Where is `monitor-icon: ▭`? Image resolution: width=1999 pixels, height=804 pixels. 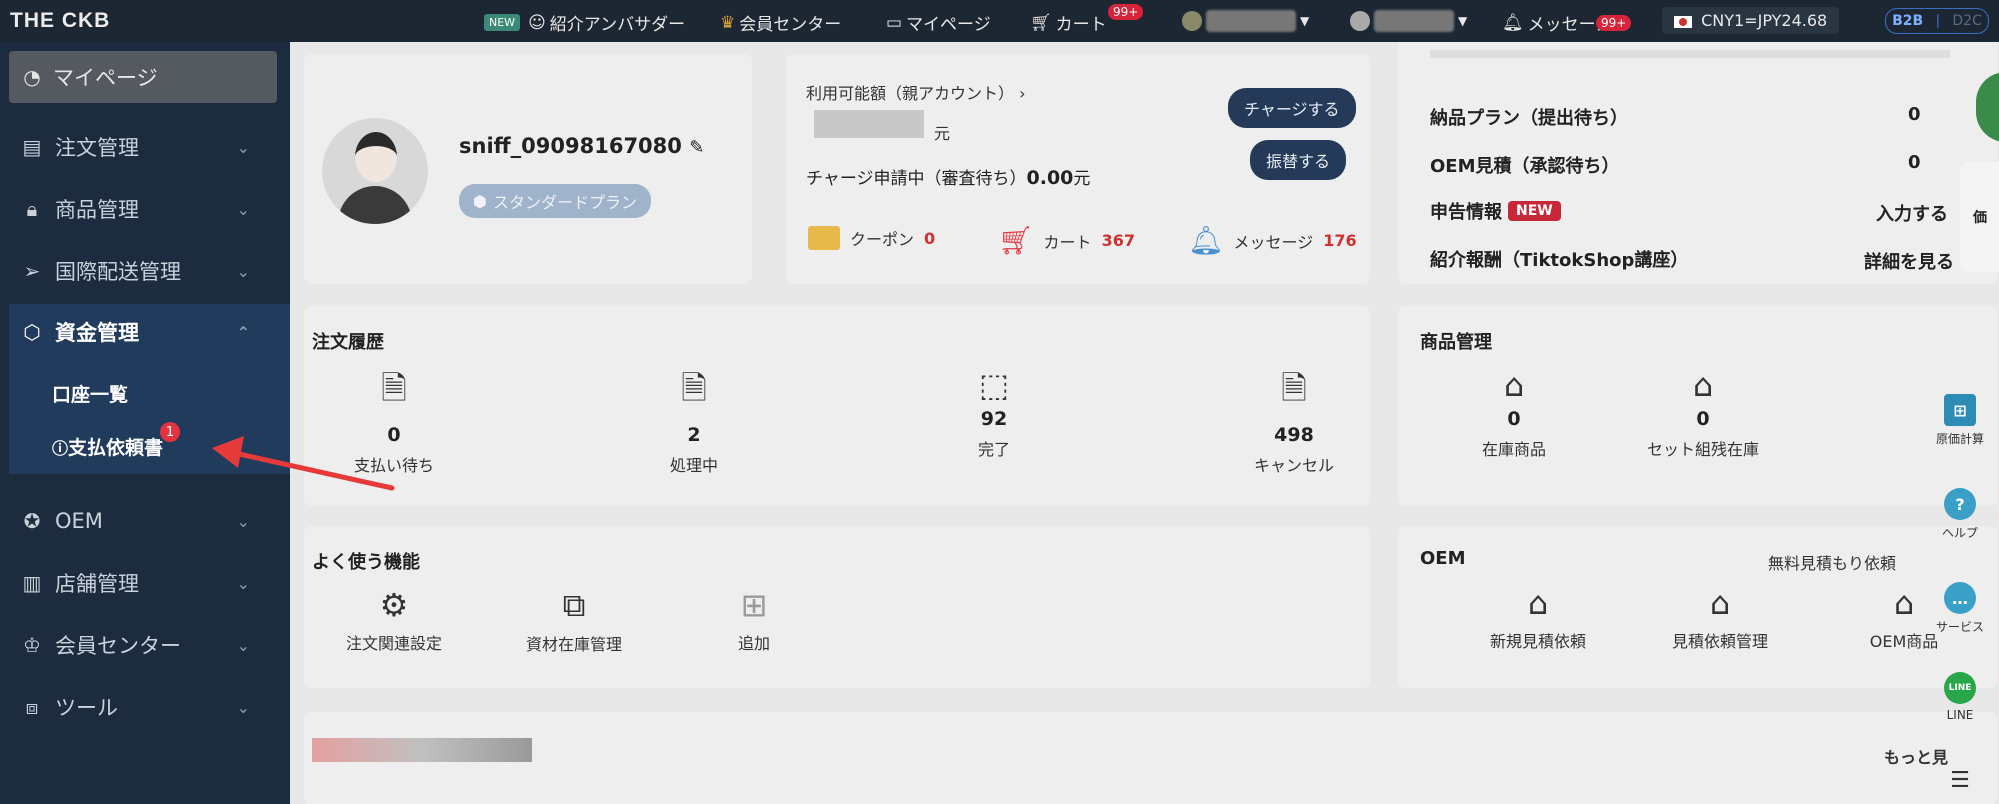
monitor-icon: ▭ is located at coordinates (894, 22).